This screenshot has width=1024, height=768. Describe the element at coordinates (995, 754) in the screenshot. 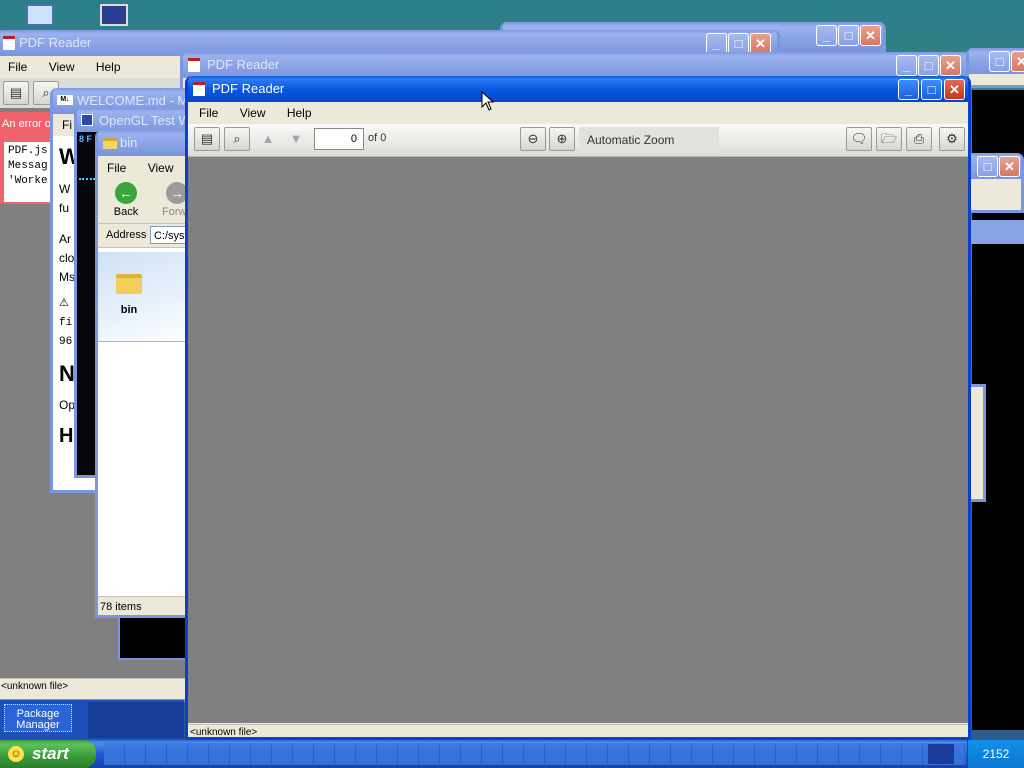

I see `clock: 2152` at that location.